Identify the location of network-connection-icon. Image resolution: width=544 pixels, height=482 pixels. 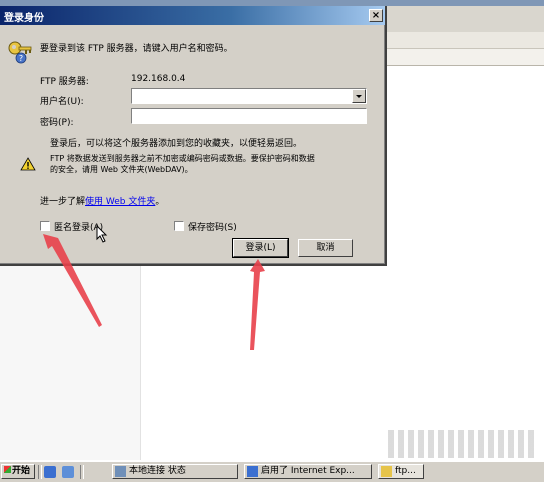
(120, 471).